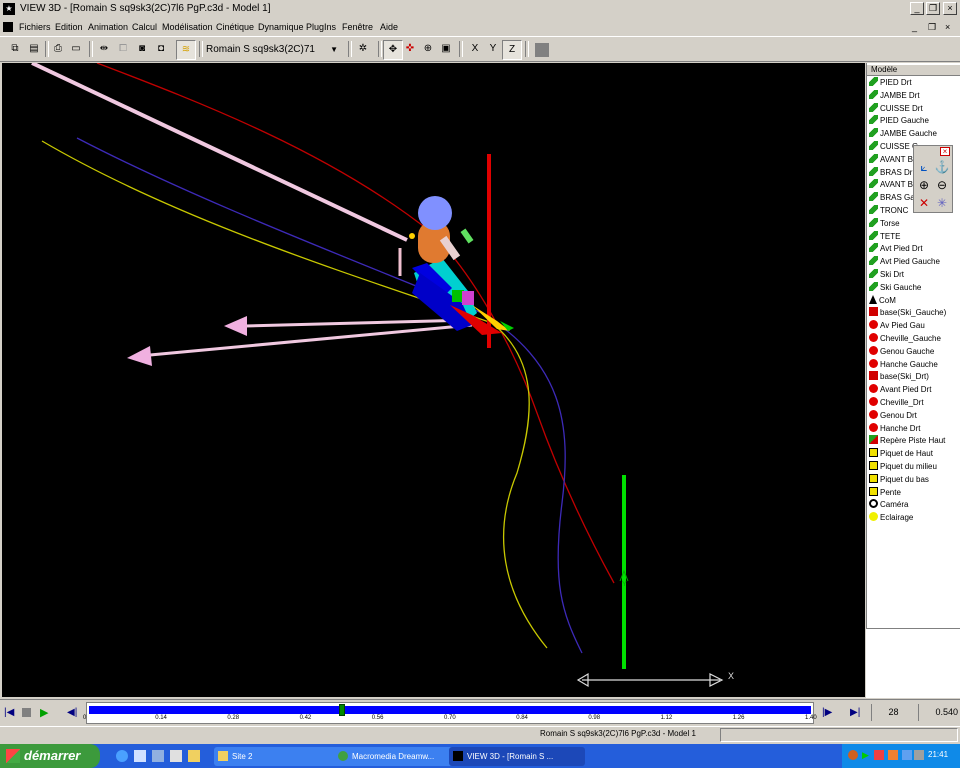 The image size is (960, 768). What do you see at coordinates (235, 27) in the screenshot?
I see `menu-cinetique: Cinétique` at bounding box center [235, 27].